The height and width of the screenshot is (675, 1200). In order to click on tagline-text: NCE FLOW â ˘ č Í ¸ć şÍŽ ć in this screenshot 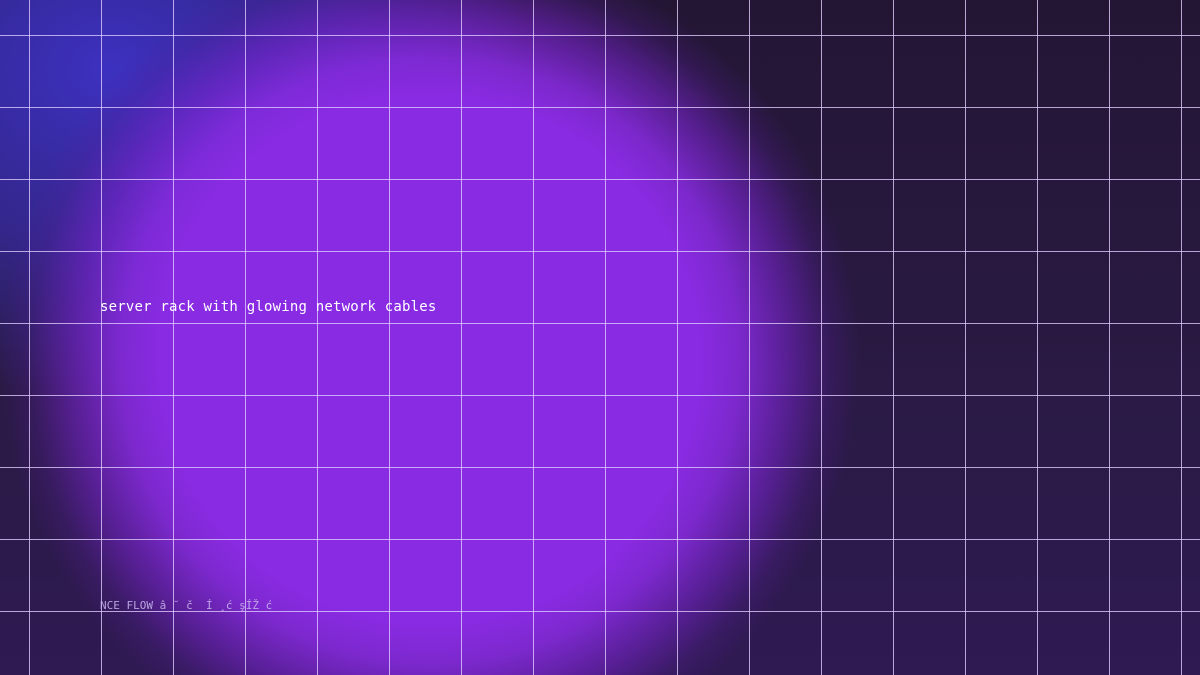, I will do `click(186, 605)`.